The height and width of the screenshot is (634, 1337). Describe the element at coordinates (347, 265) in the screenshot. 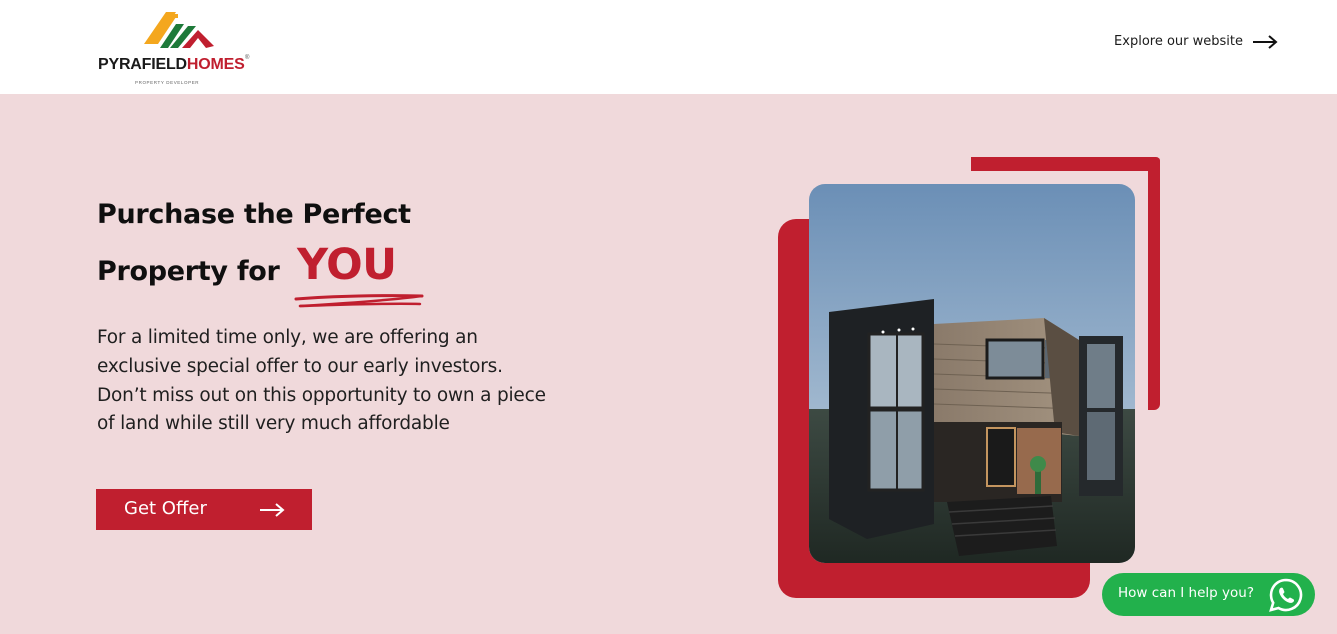

I see `hero-title-highlight: YOU` at that location.